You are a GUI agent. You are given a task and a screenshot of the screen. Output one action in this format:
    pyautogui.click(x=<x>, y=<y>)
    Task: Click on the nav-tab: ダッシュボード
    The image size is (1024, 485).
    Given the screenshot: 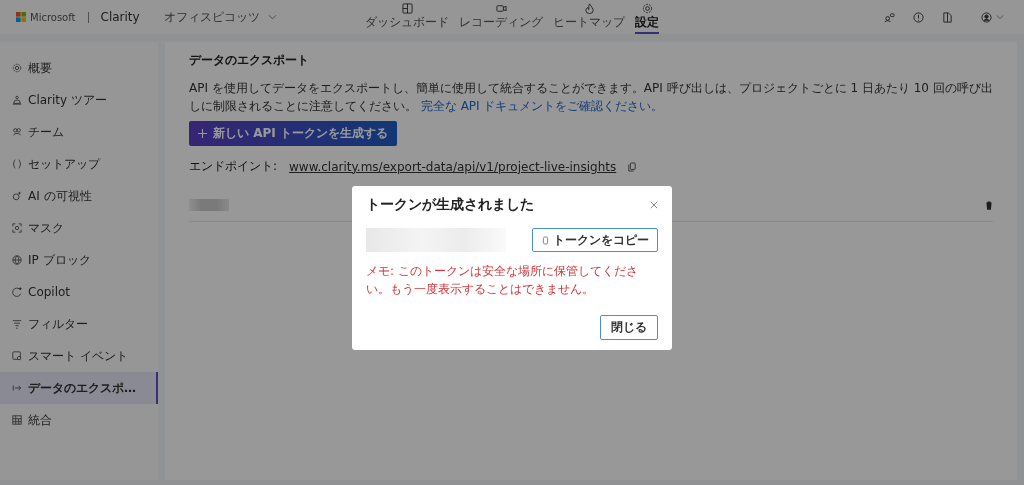 What is the action you would take?
    pyautogui.click(x=407, y=17)
    